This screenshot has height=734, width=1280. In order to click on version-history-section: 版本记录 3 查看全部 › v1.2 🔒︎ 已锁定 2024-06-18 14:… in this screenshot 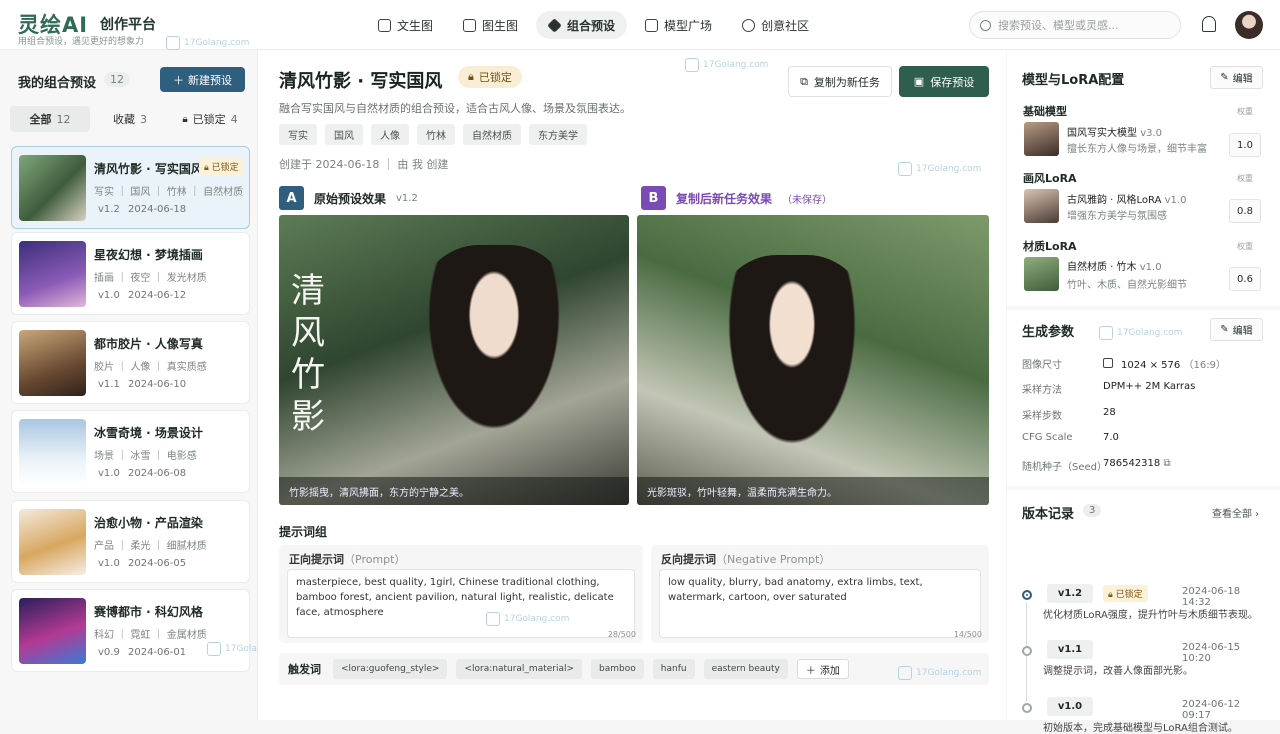, I will do `click(1143, 612)`.